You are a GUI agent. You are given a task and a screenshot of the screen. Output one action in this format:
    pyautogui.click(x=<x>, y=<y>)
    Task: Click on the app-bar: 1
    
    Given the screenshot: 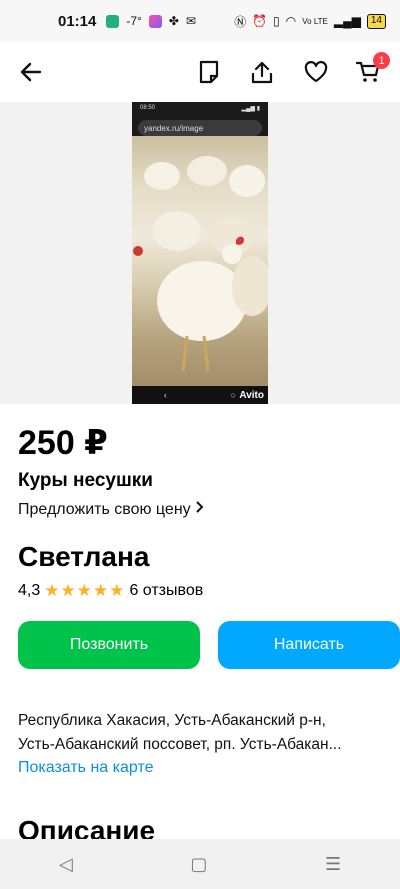 What is the action you would take?
    pyautogui.click(x=200, y=72)
    